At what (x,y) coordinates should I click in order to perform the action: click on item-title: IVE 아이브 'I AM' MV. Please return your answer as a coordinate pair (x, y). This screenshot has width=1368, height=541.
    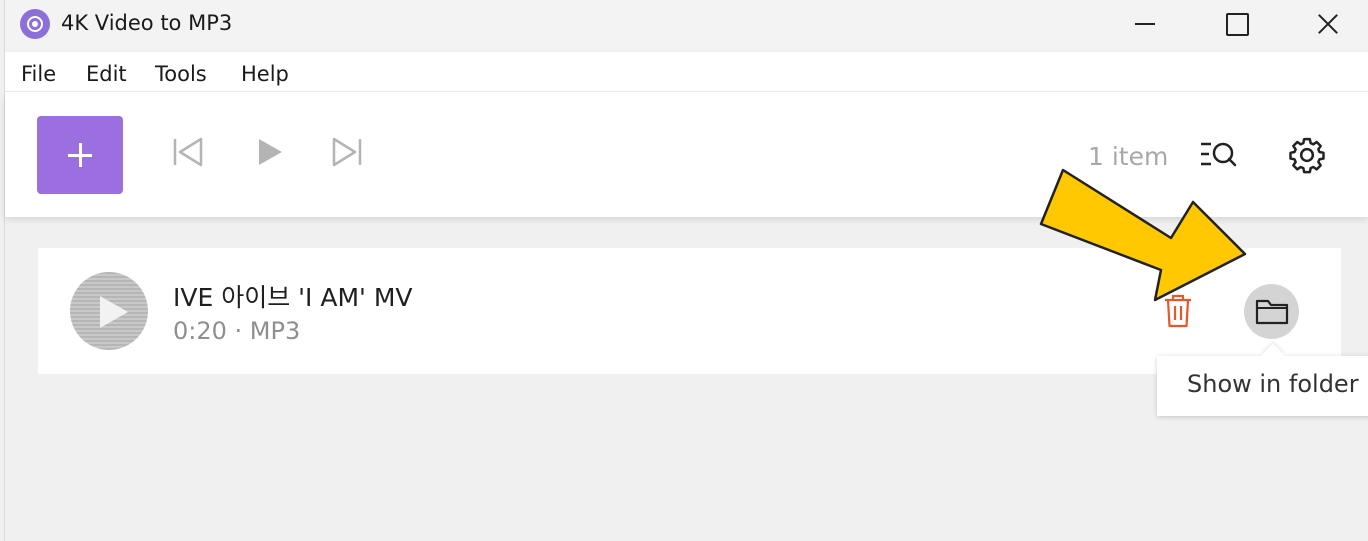
    Looking at the image, I should click on (293, 297).